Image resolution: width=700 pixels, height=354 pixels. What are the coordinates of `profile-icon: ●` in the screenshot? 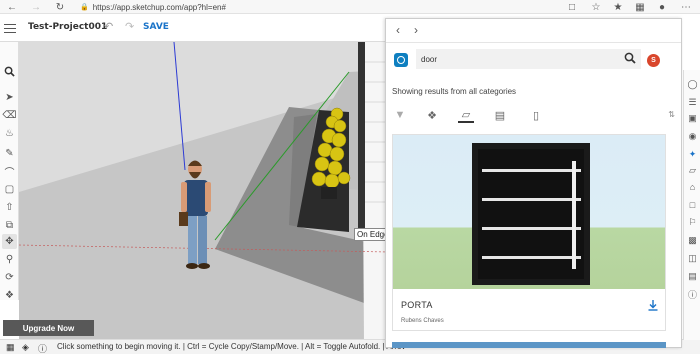 It's located at (662, 7).